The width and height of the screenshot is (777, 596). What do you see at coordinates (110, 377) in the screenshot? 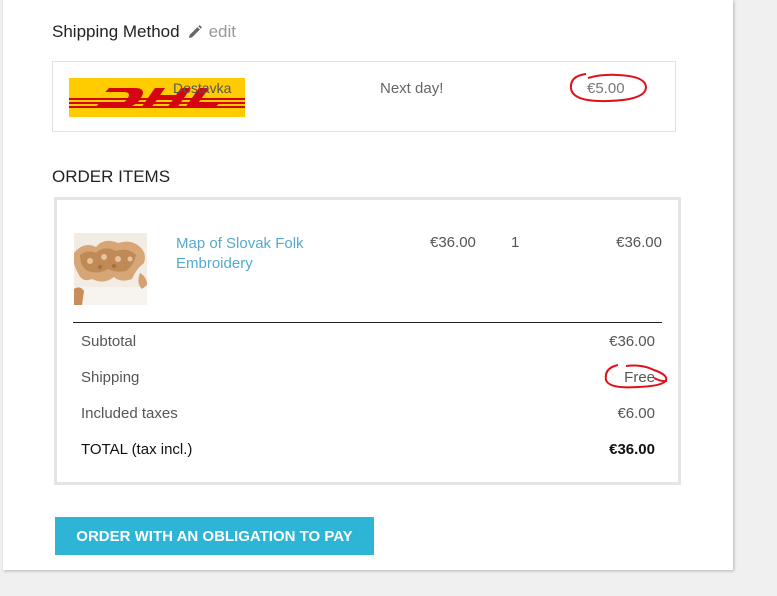
I see `shipping-label: Shipping` at bounding box center [110, 377].